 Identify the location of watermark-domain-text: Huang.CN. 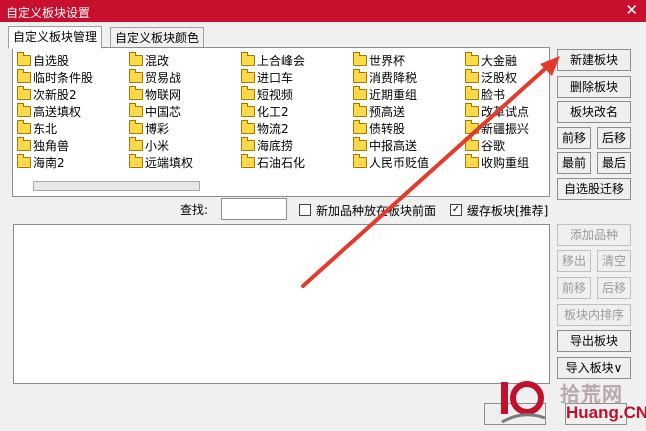
(606, 412).